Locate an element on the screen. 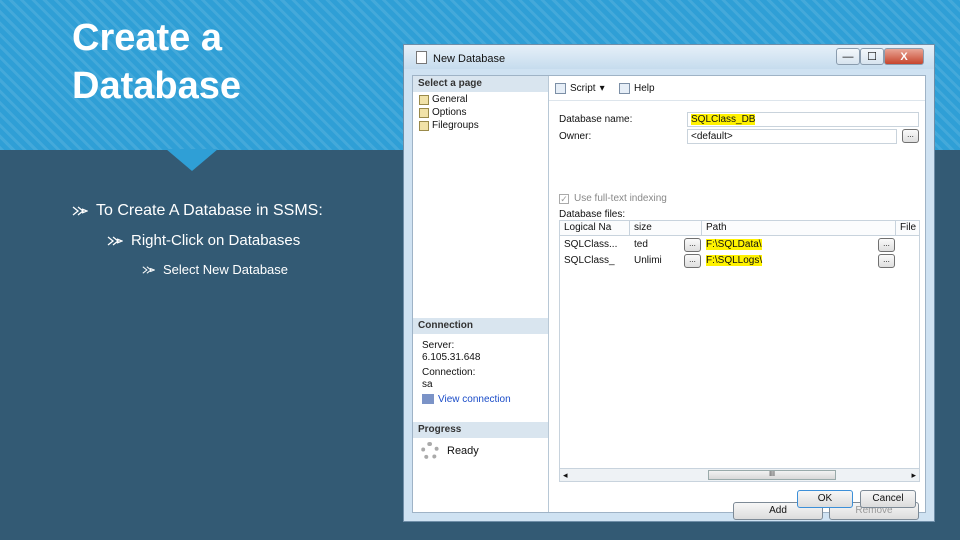  slide-title-line-2: Database is located at coordinates (156, 86).